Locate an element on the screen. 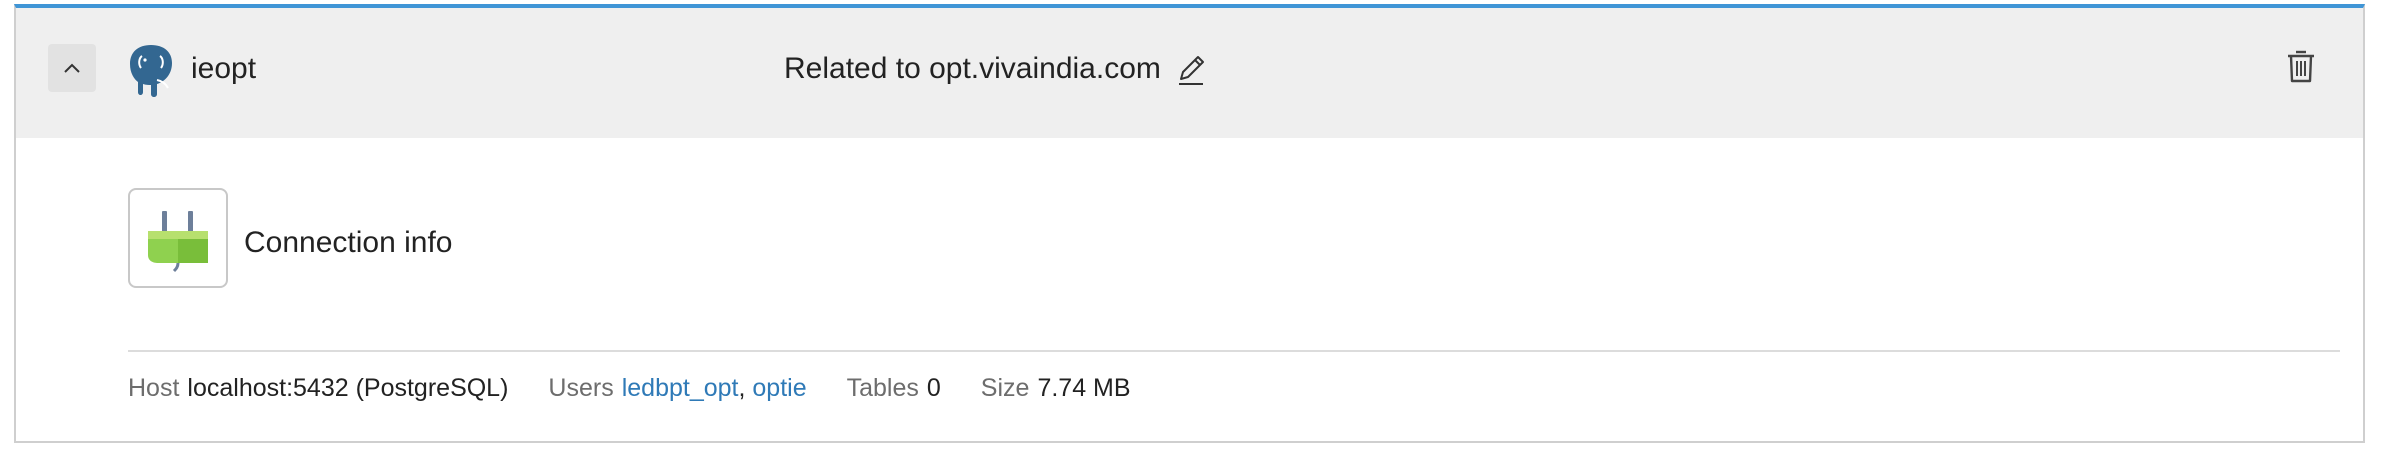 The image size is (2384, 464). users-group: Users ledbpt_opt, optie is located at coordinates (677, 388).